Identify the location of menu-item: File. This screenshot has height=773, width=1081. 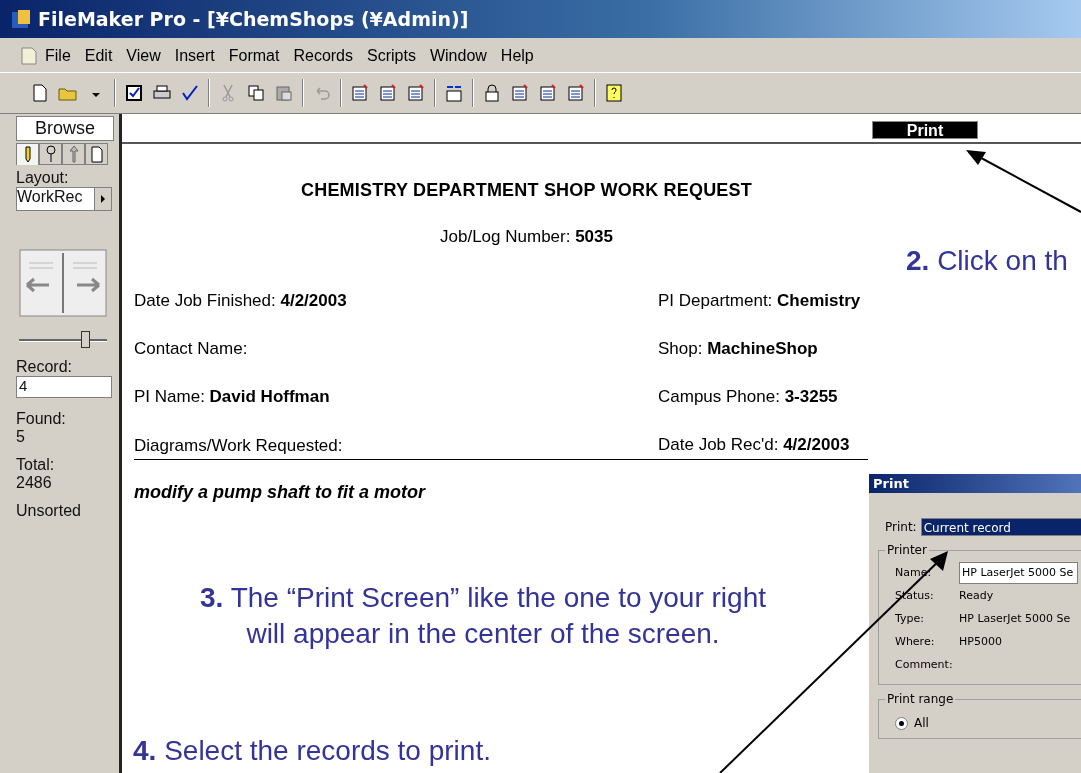
(58, 56).